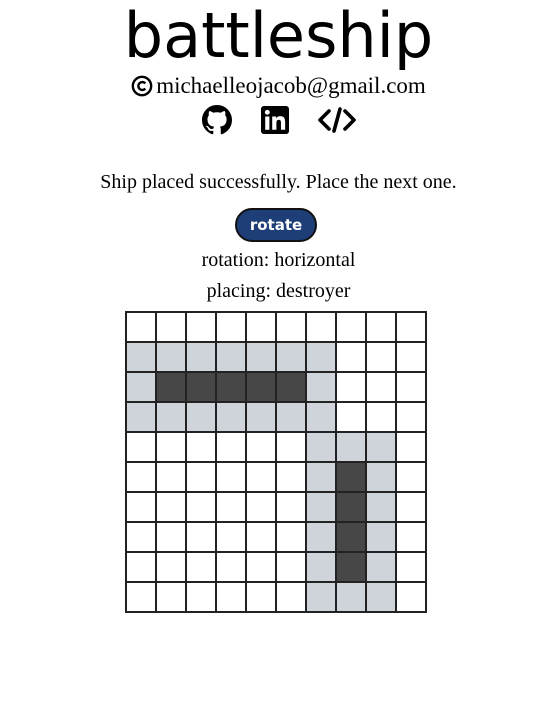  What do you see at coordinates (275, 120) in the screenshot?
I see `linkedin-link` at bounding box center [275, 120].